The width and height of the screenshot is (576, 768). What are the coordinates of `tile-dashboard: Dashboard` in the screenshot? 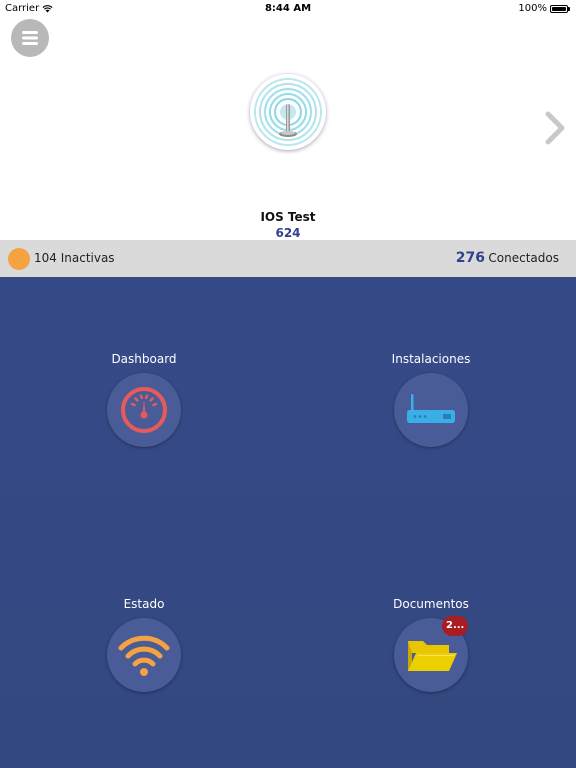 It's located at (144, 399).